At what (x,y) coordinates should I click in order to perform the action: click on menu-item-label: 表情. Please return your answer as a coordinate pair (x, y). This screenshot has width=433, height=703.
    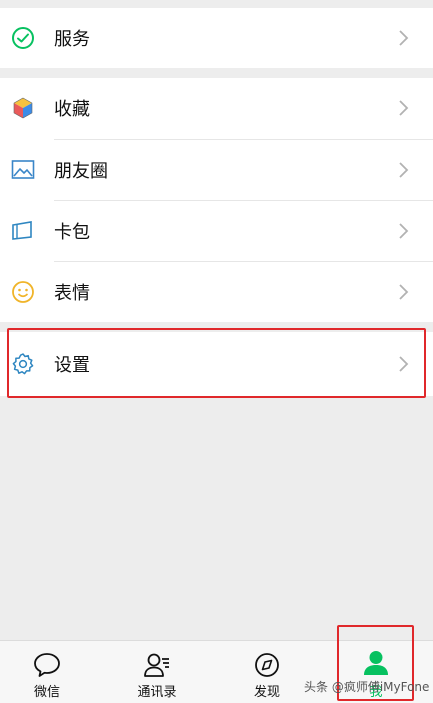
    Looking at the image, I should click on (72, 293).